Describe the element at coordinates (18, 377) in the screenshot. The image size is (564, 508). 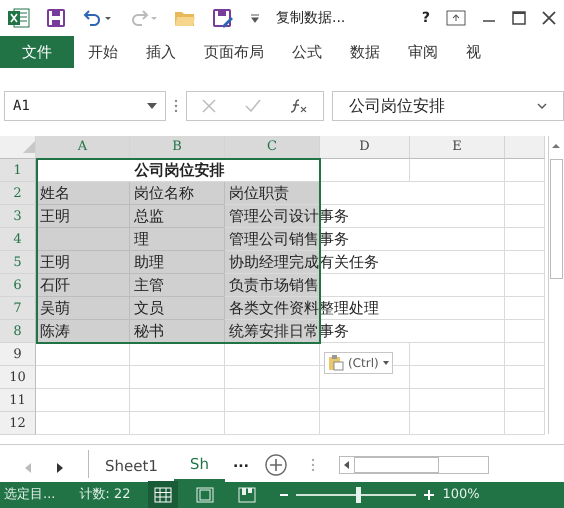
I see `row-header: 10` at that location.